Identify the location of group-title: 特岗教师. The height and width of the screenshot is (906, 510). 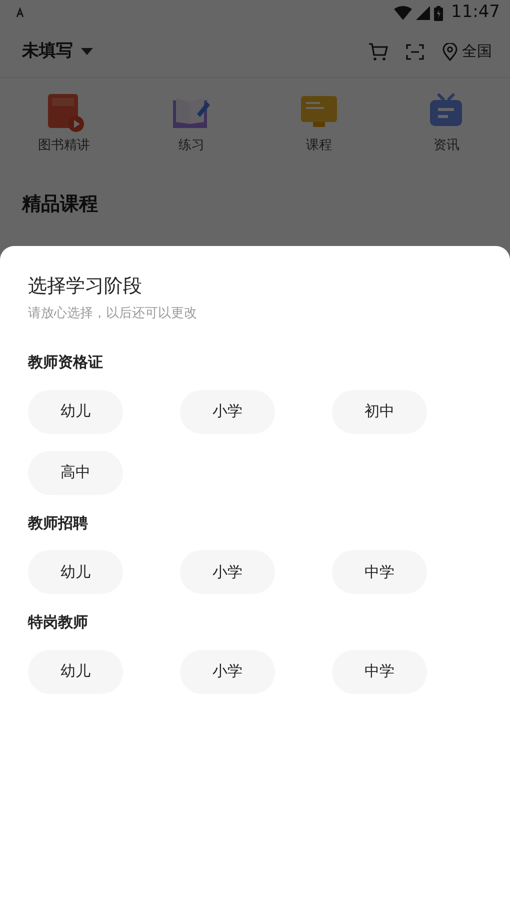
(58, 622).